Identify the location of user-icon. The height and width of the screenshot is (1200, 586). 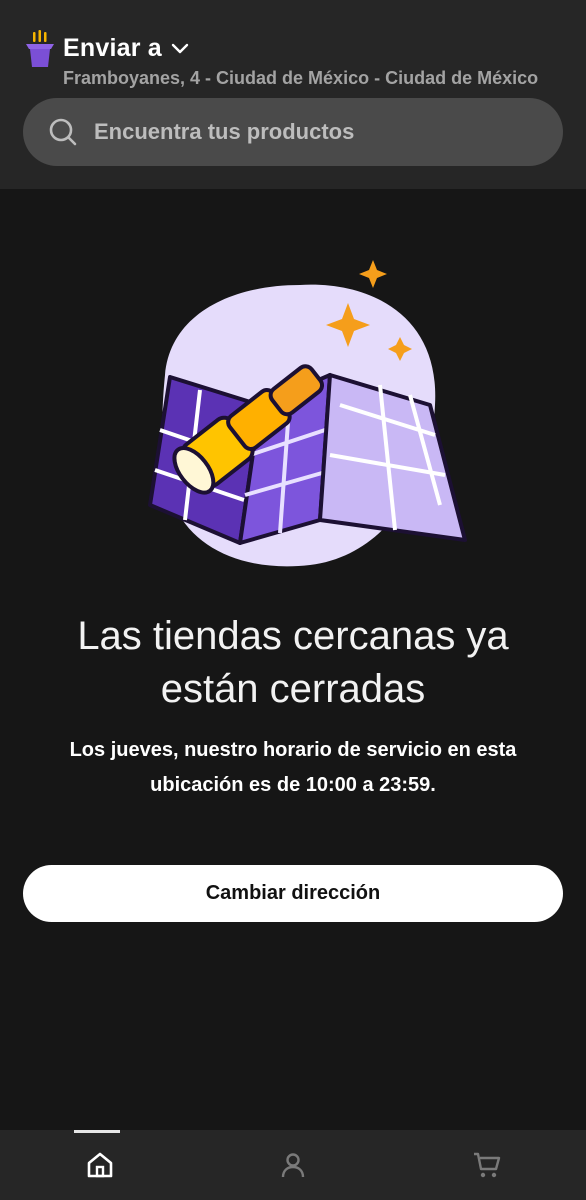
(293, 1165).